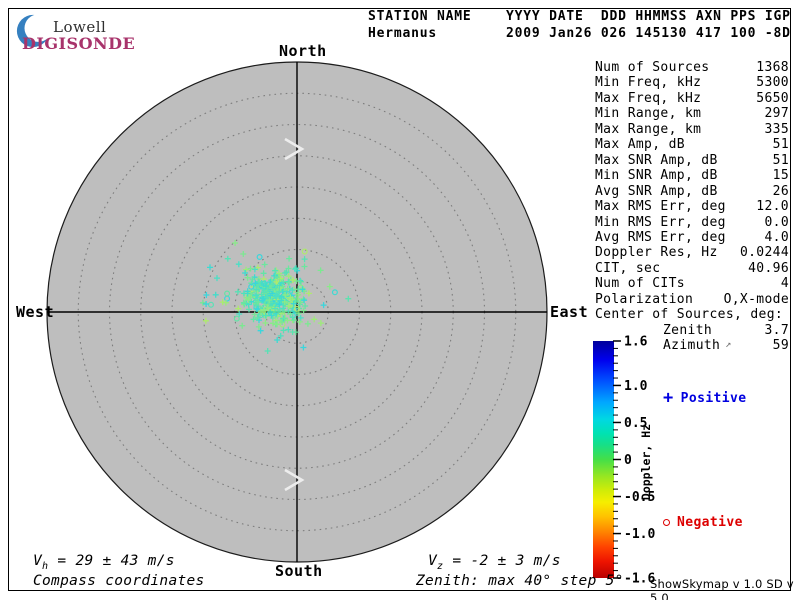  Describe the element at coordinates (656, 253) in the screenshot. I see `stat-label: Doppler Res, Hz` at that location.